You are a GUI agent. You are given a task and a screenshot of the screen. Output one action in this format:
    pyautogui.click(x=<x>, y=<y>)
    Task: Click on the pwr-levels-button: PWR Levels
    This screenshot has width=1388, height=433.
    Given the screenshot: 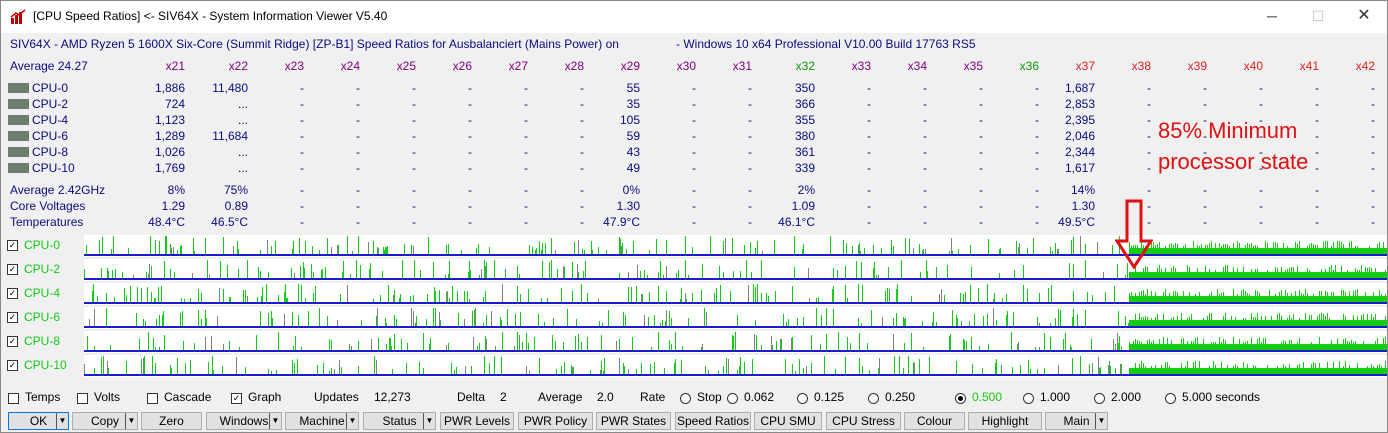 What is the action you would take?
    pyautogui.click(x=477, y=421)
    